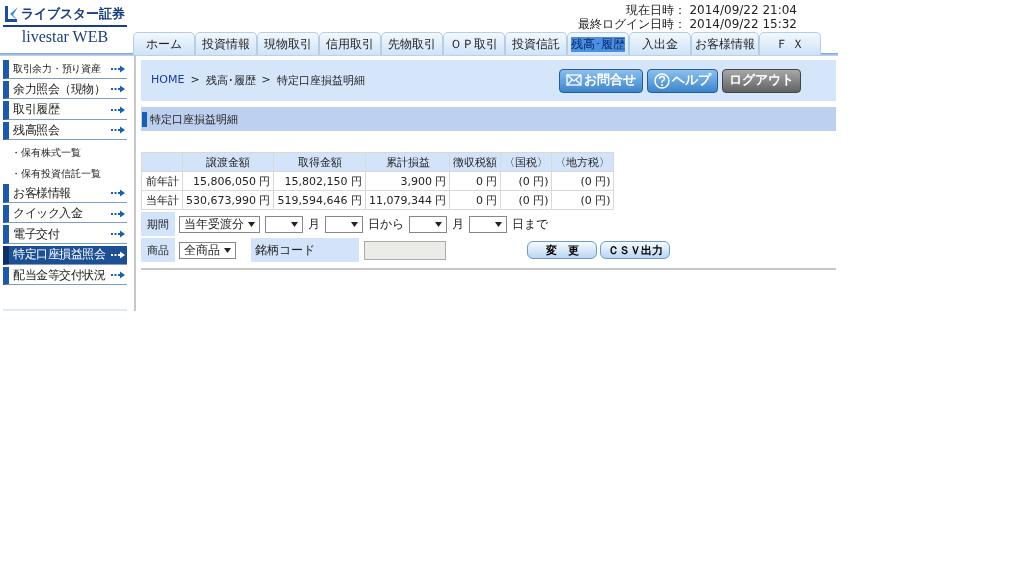 This screenshot has width=1024, height=576. Describe the element at coordinates (320, 162) in the screenshot. I see `column-header: 取得金額` at that location.